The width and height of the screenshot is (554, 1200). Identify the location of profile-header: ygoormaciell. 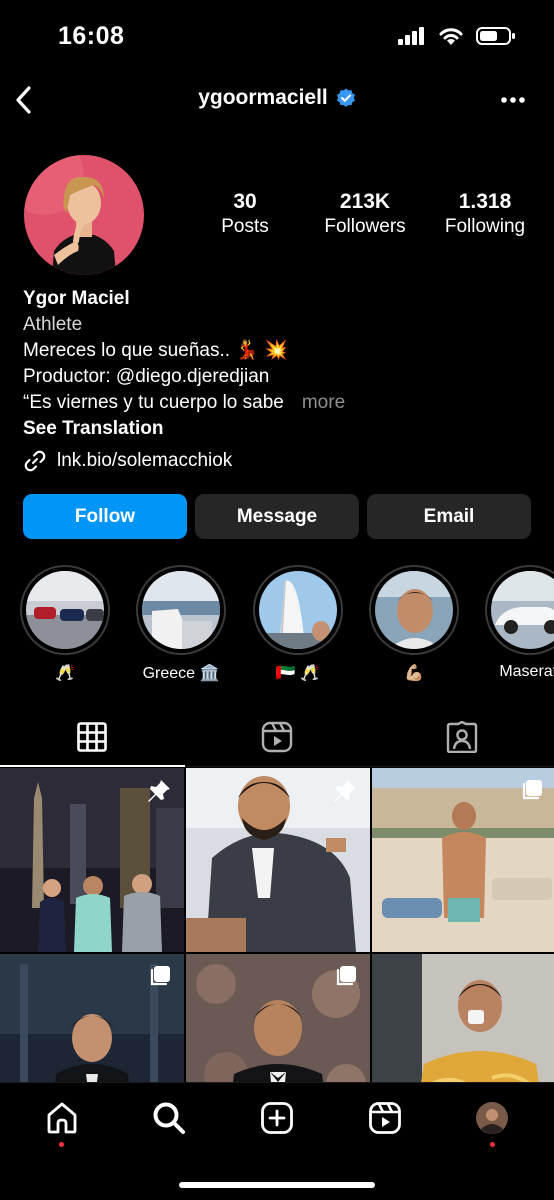
(277, 100).